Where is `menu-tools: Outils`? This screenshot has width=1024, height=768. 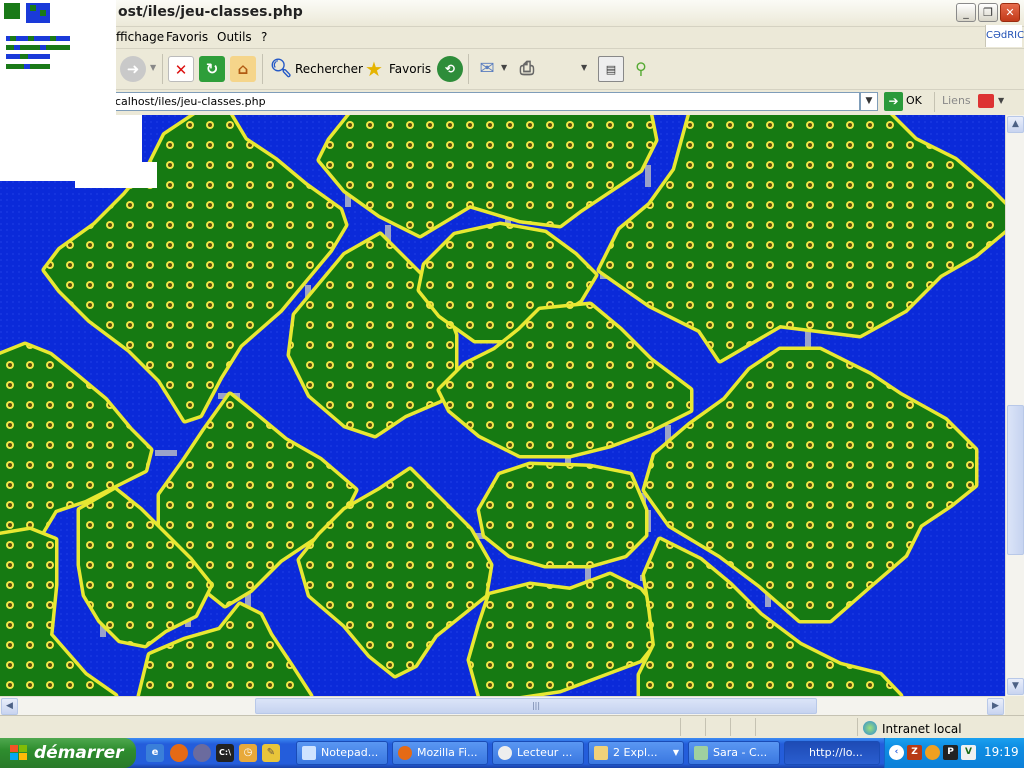
menu-tools: Outils is located at coordinates (234, 37).